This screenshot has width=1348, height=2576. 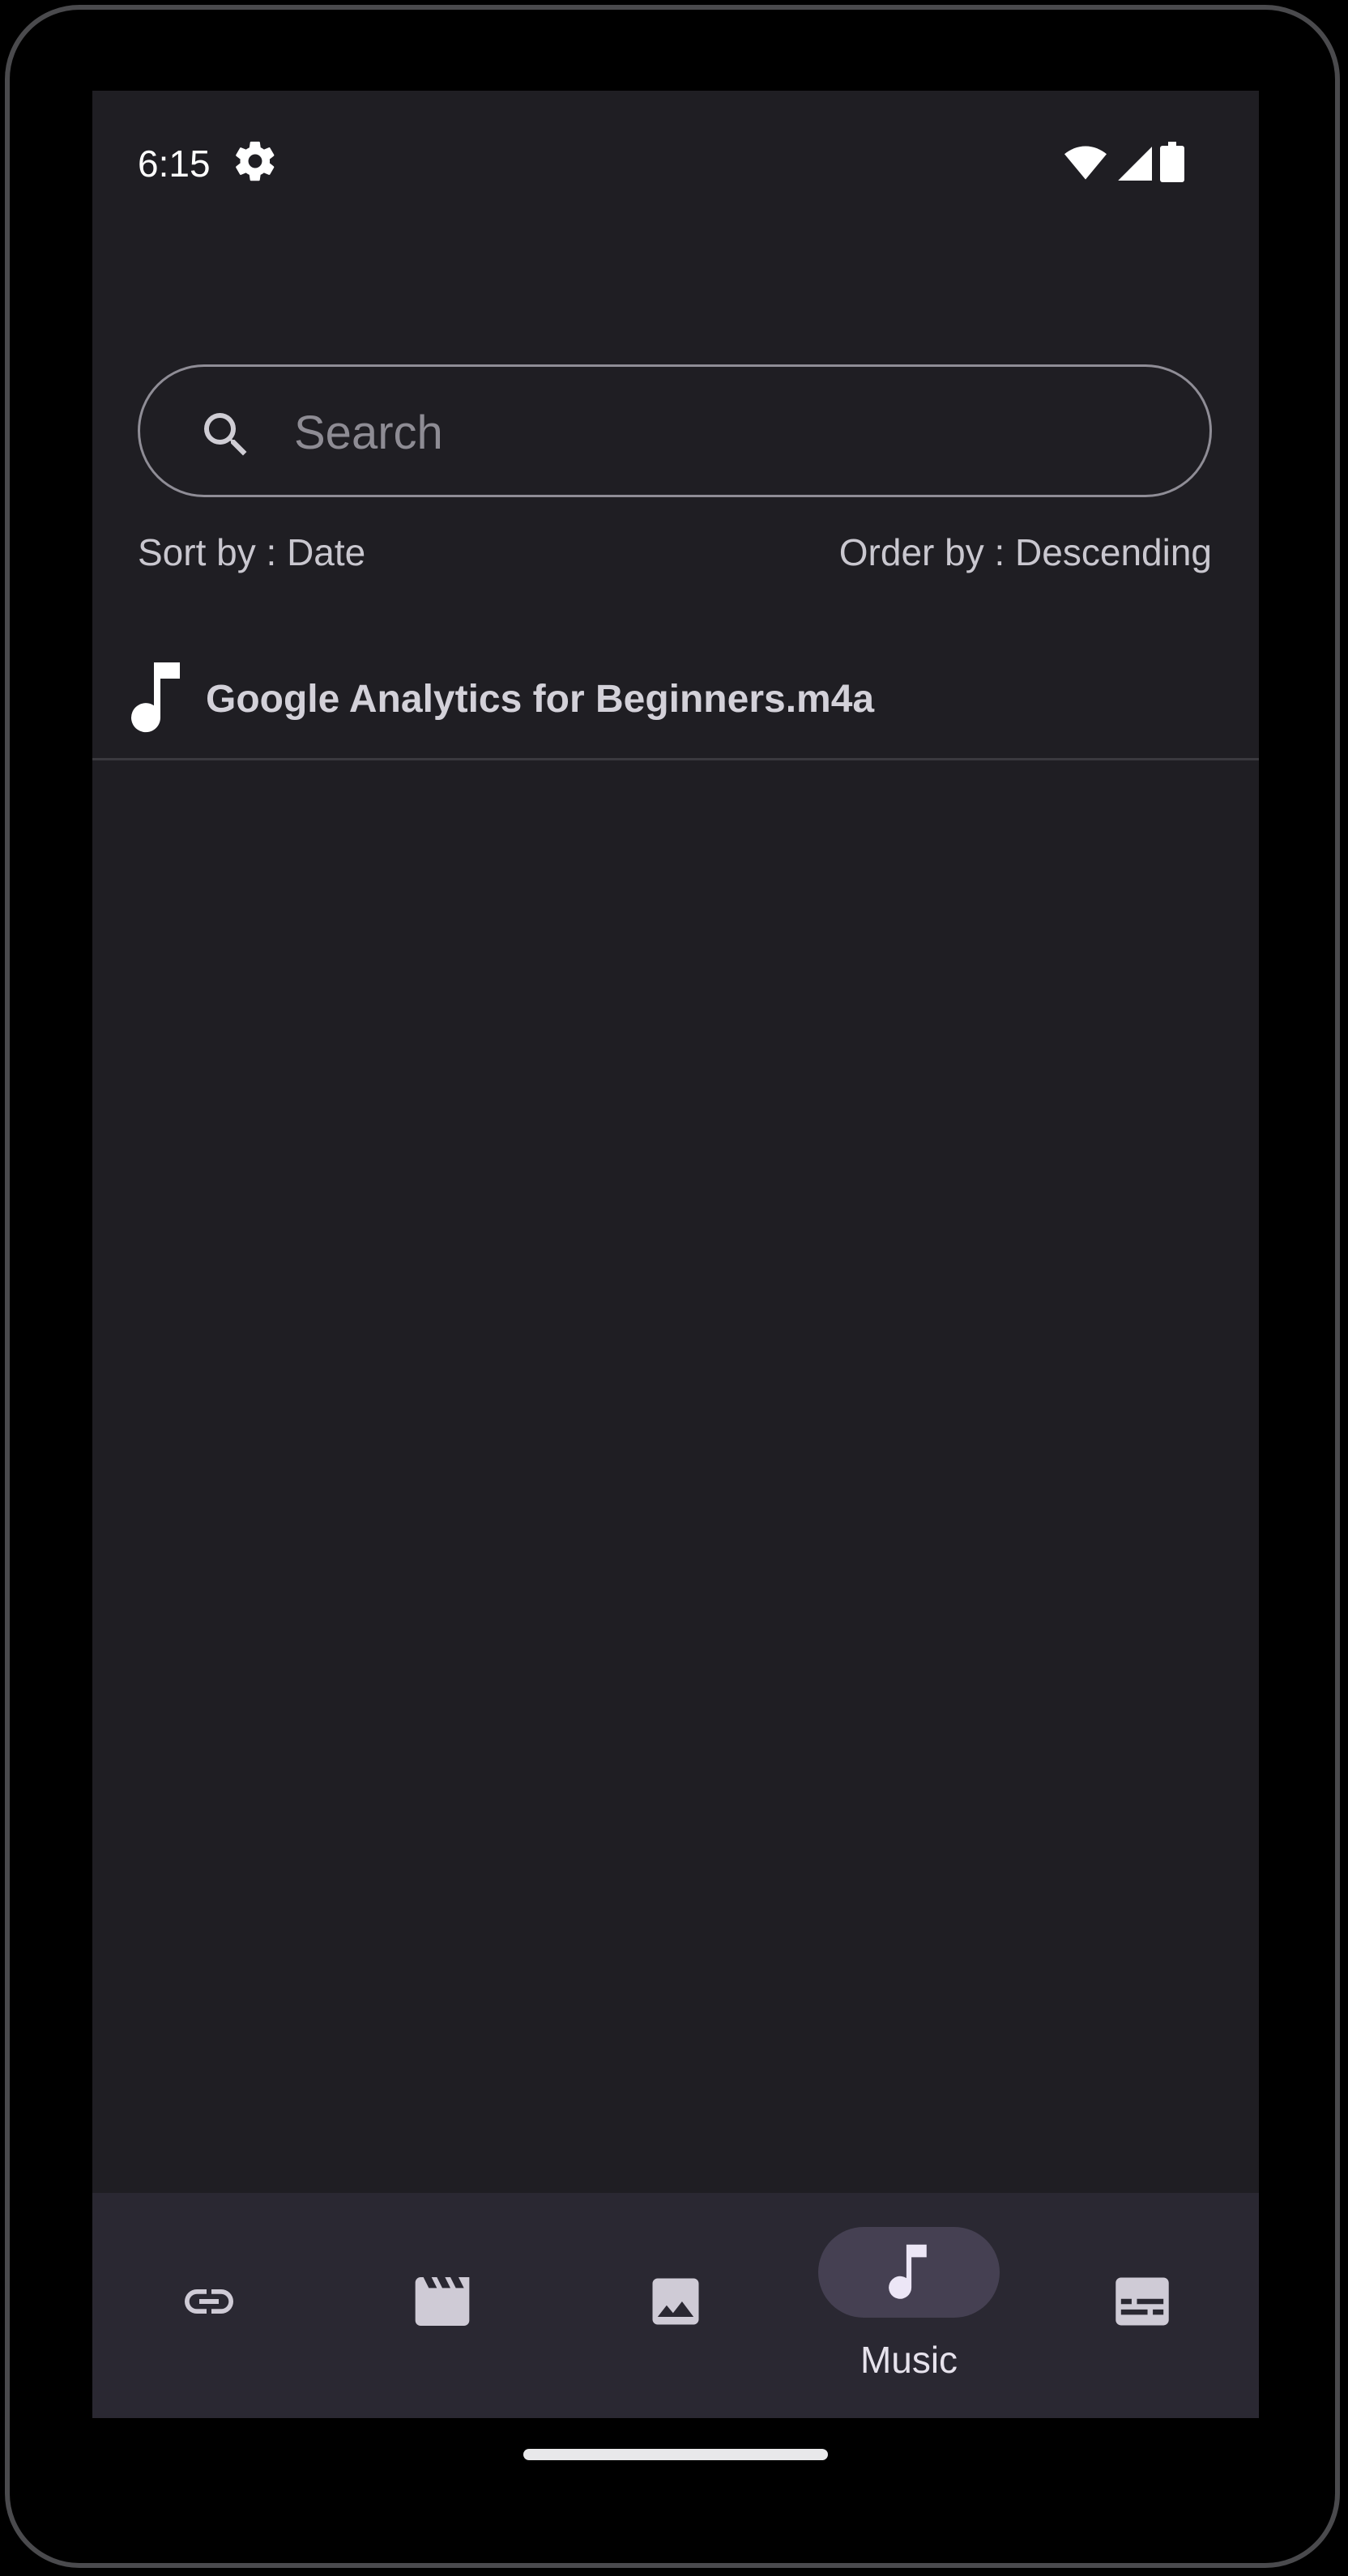 I want to click on nav-label-music: Music, so click(x=909, y=2360).